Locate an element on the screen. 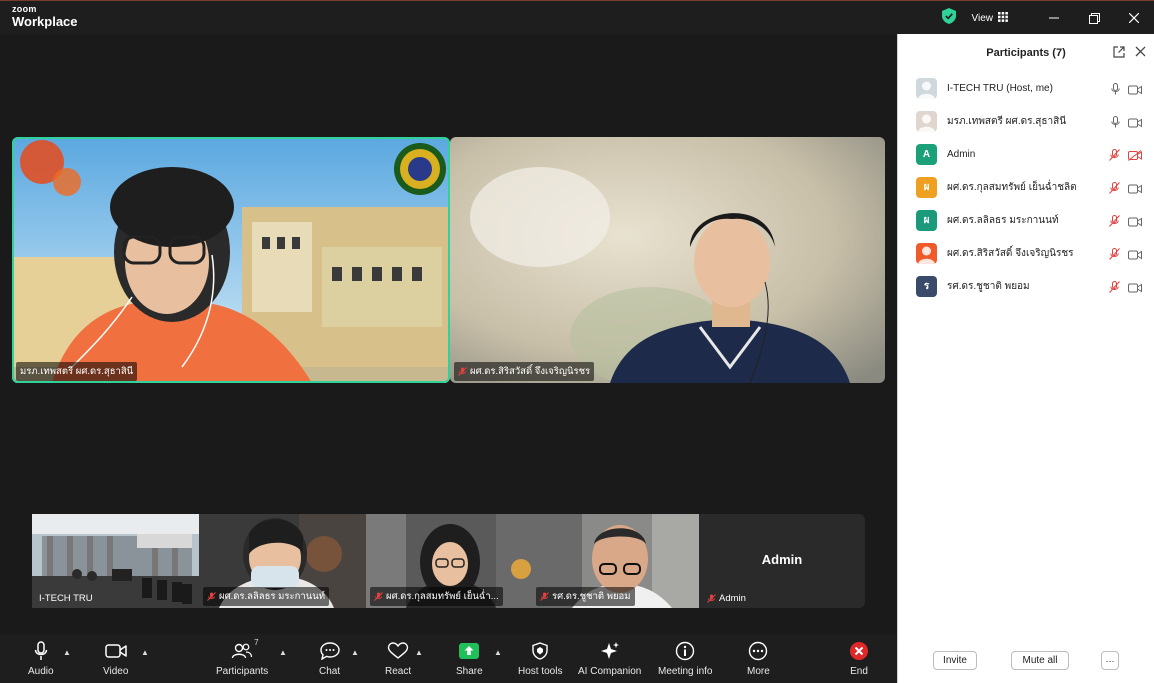  share-button: Share is located at coordinates (469, 658).